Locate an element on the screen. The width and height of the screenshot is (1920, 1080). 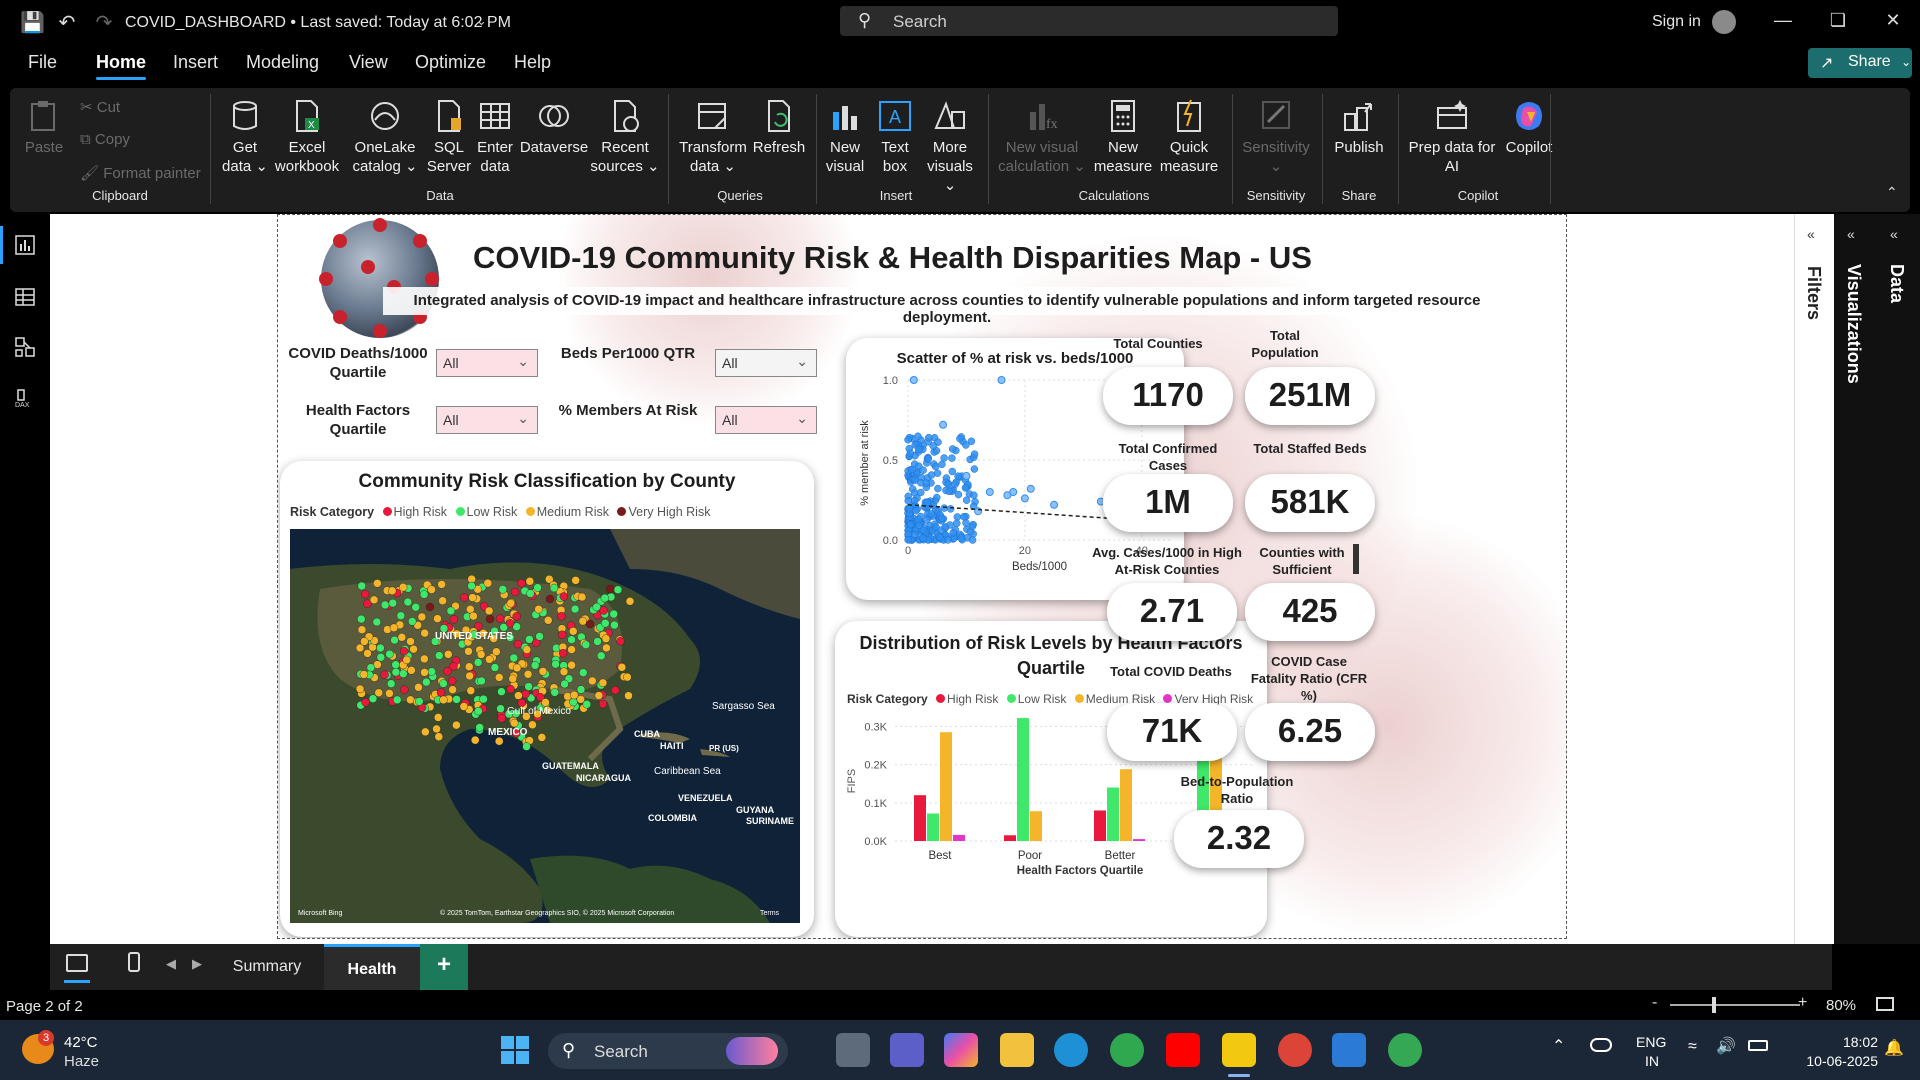
table-view-icon is located at coordinates (25, 297).